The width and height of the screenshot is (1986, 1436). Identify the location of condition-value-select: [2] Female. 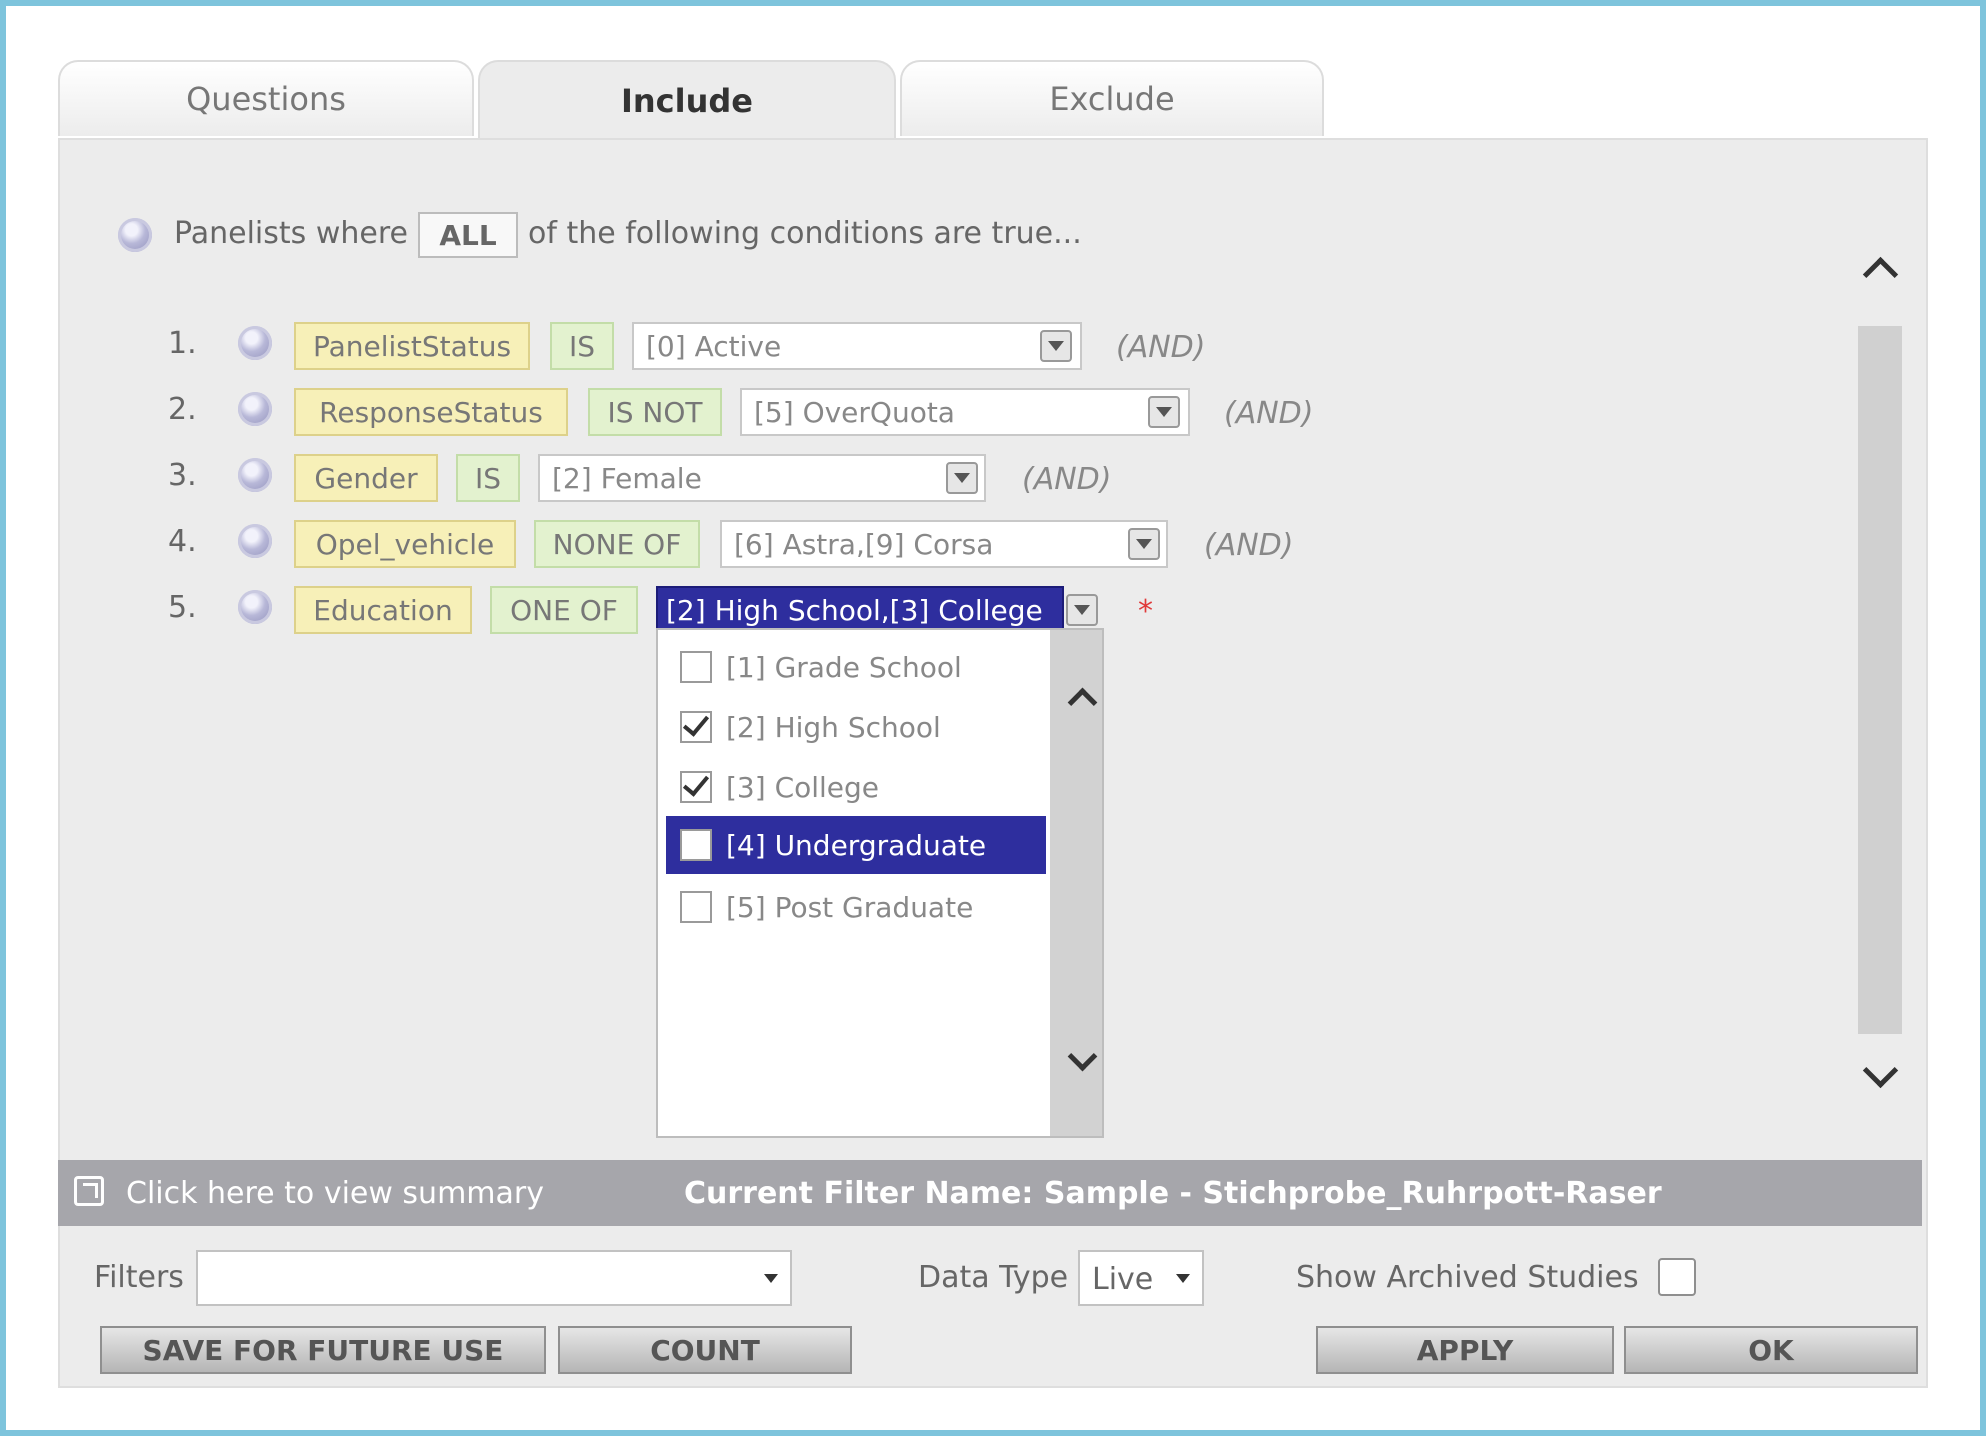
(762, 478).